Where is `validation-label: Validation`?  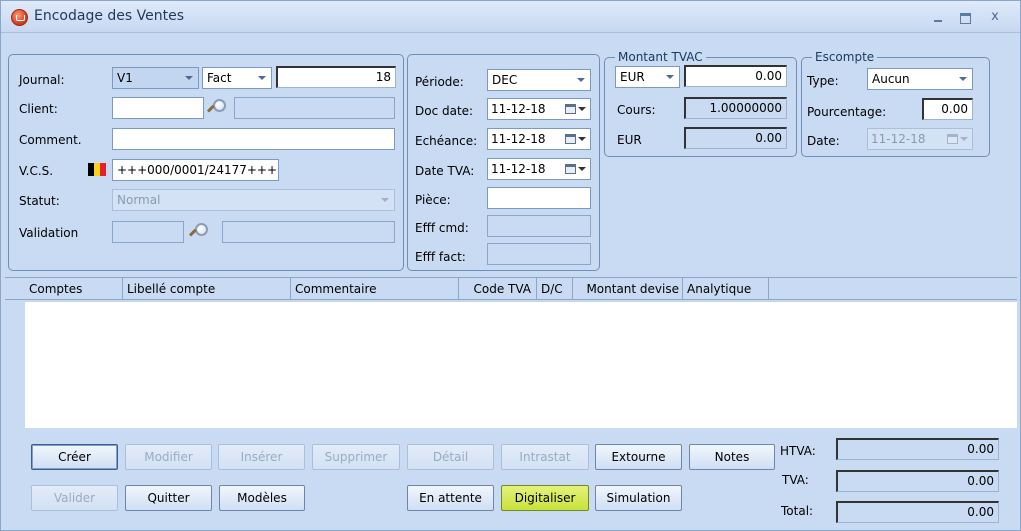
validation-label: Validation is located at coordinates (49, 233).